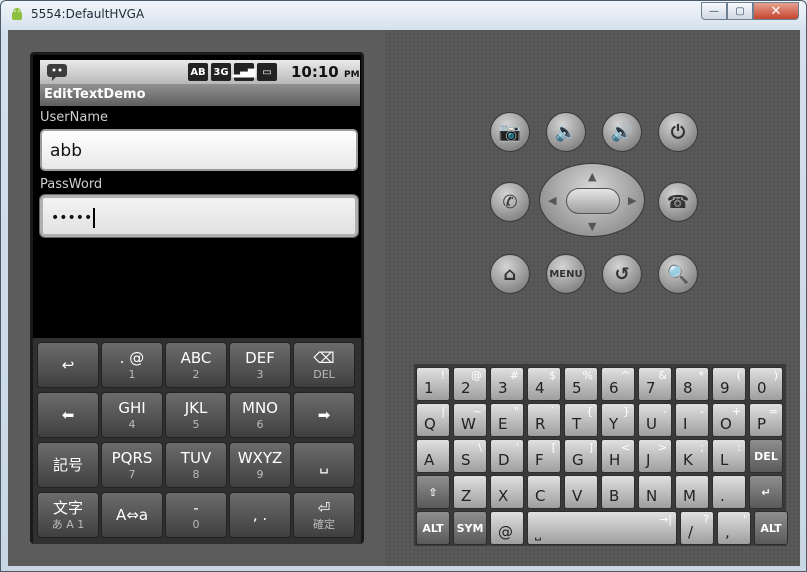  I want to click on soft-key: . @1, so click(132, 365).